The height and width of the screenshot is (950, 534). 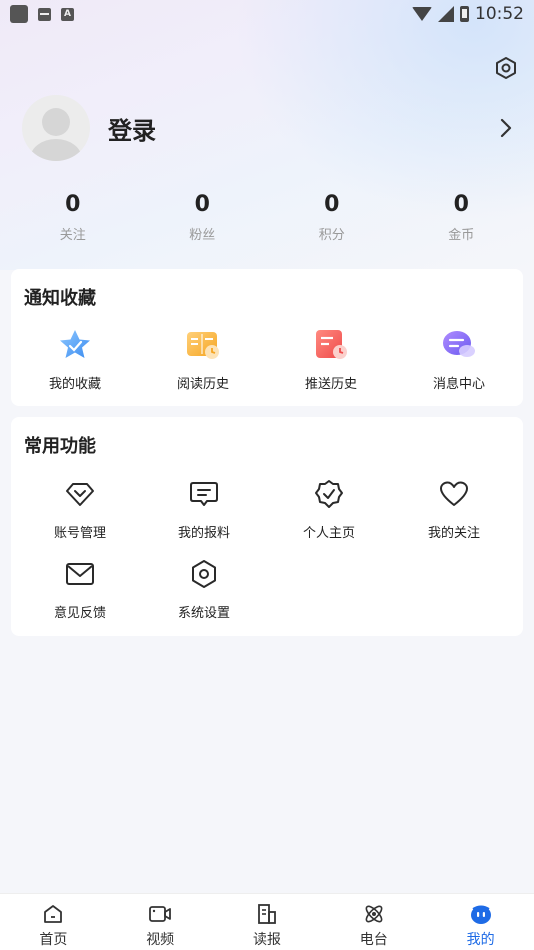 What do you see at coordinates (202, 384) in the screenshot?
I see `item-label: 阅读历史` at bounding box center [202, 384].